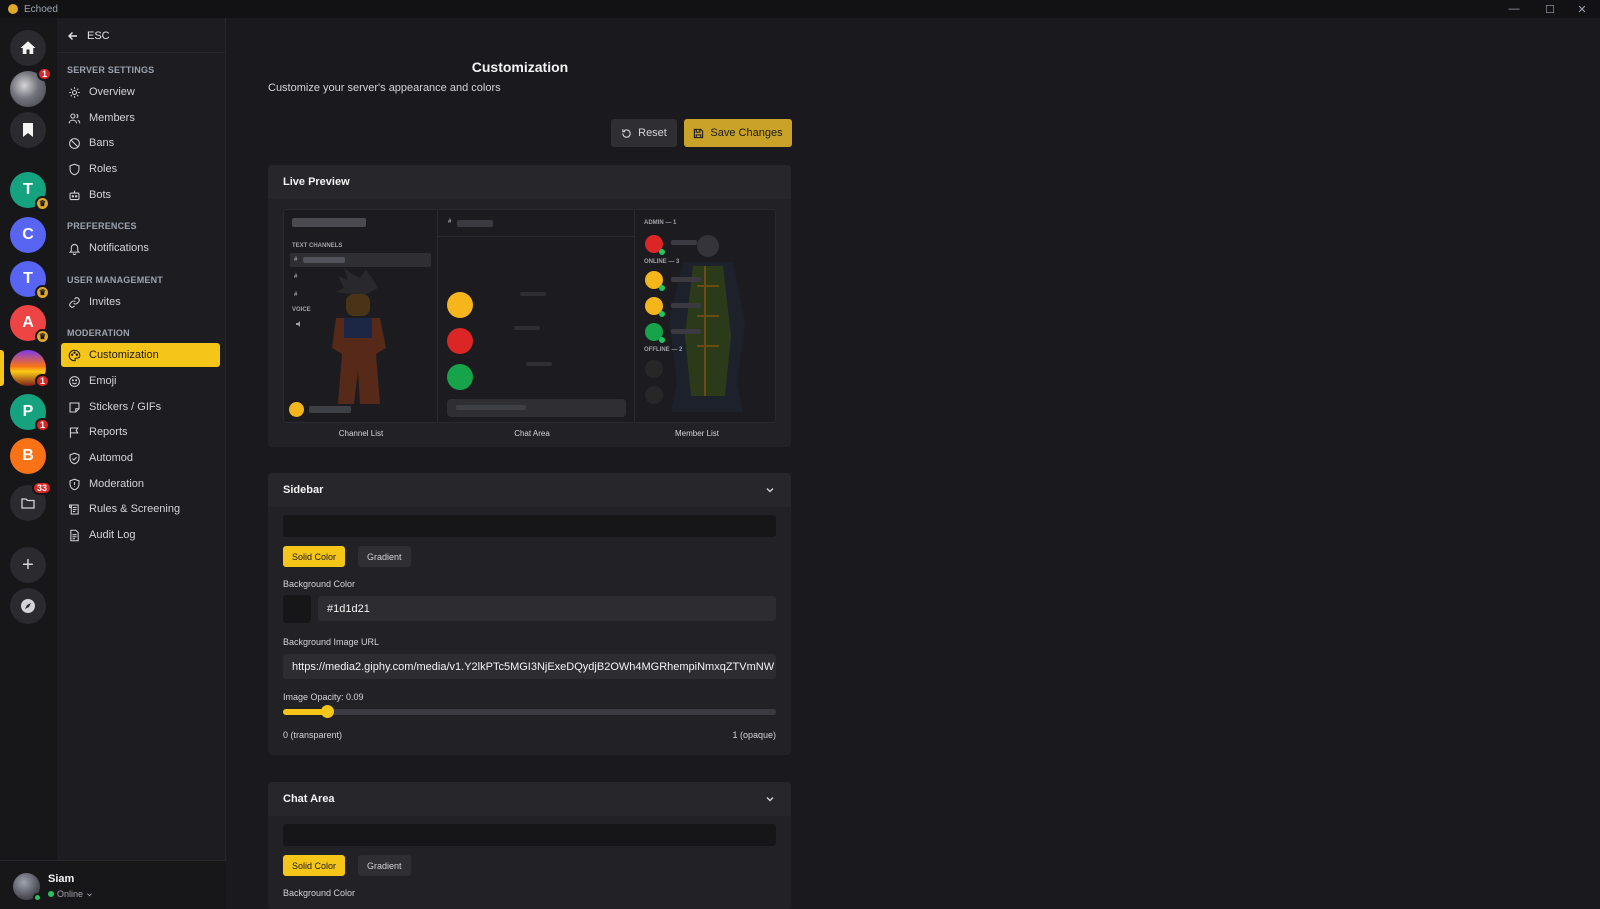 The width and height of the screenshot is (1600, 909). Describe the element at coordinates (28, 606) in the screenshot. I see `explore-button` at that location.